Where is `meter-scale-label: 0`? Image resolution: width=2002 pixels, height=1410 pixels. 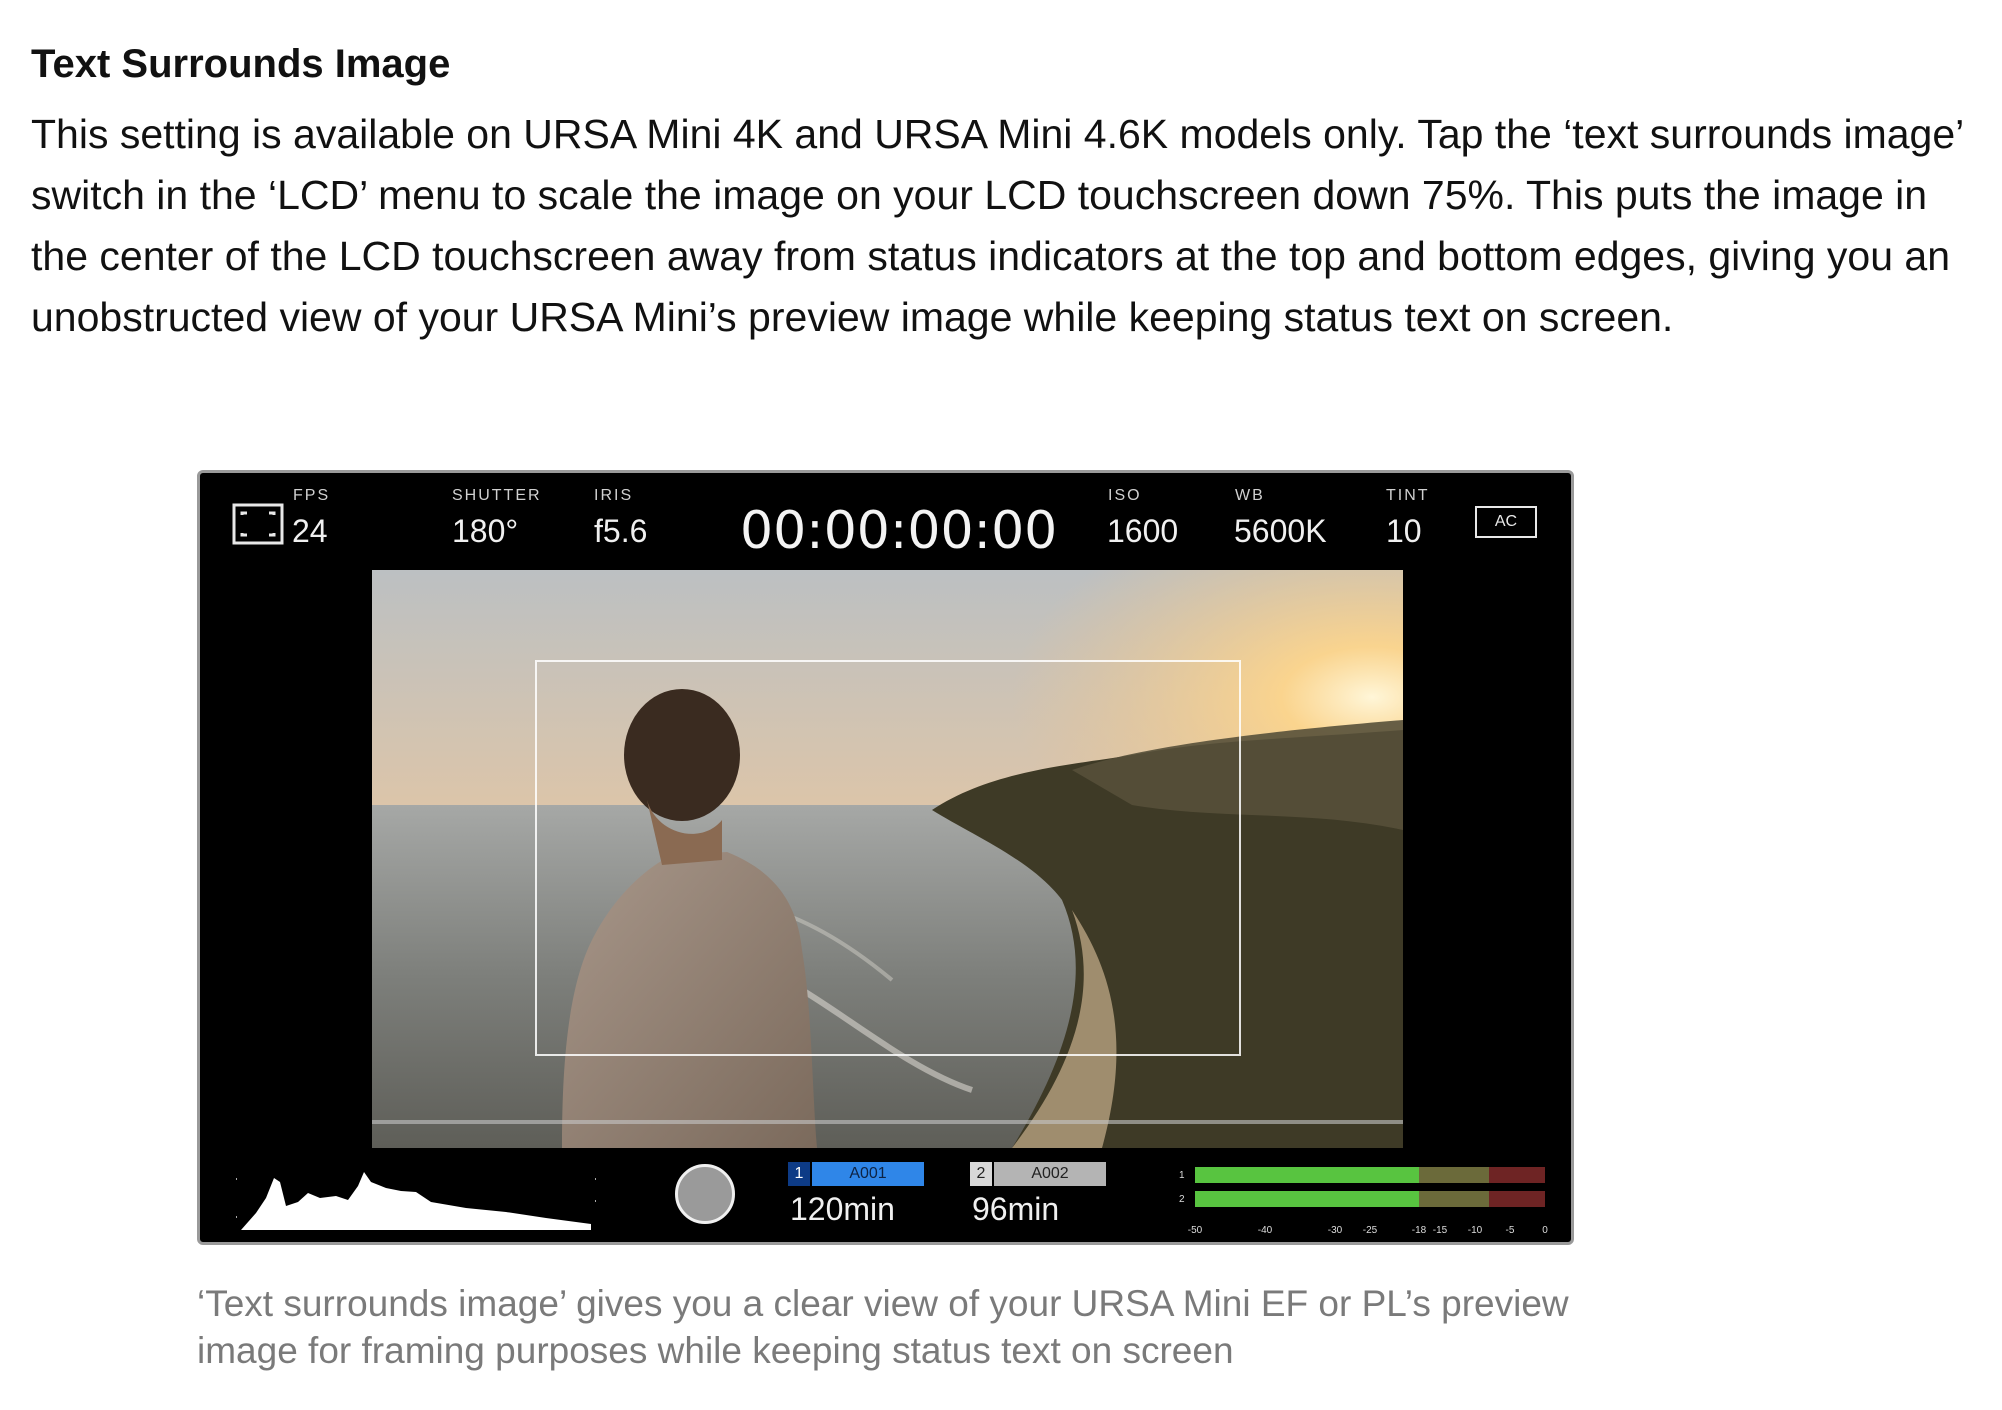
meter-scale-label: 0 is located at coordinates (1545, 1230).